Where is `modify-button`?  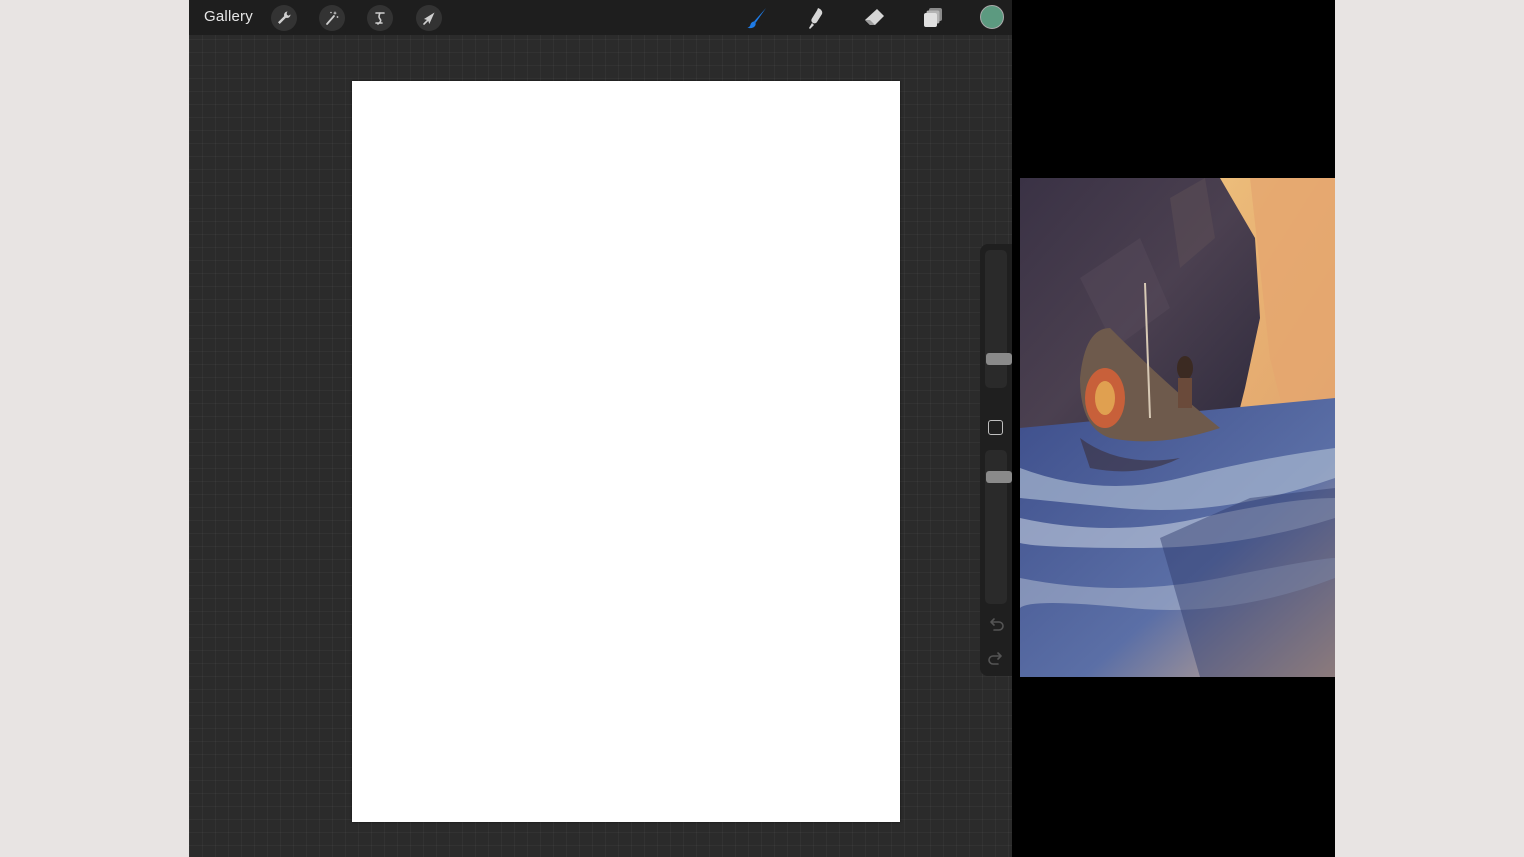
modify-button is located at coordinates (995, 427).